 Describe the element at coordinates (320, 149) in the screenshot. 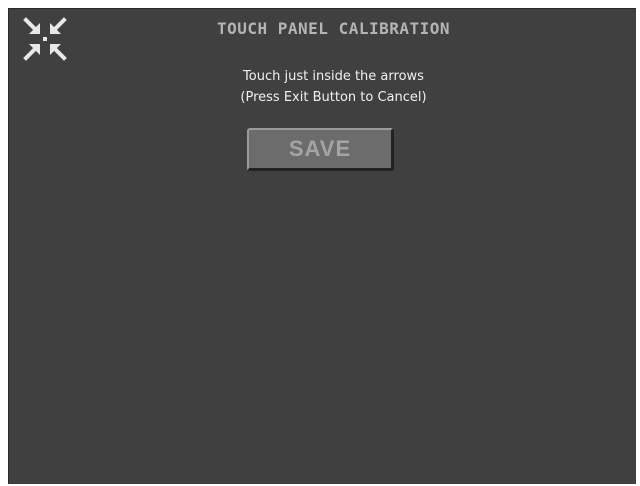

I see `save-button: SAVE` at that location.